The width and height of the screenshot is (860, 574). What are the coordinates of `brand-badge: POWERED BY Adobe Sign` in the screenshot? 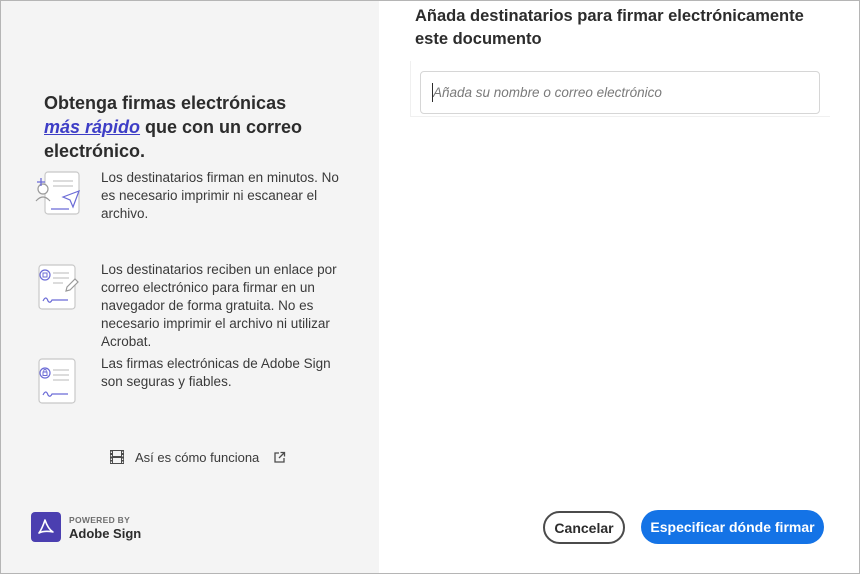 It's located at (86, 527).